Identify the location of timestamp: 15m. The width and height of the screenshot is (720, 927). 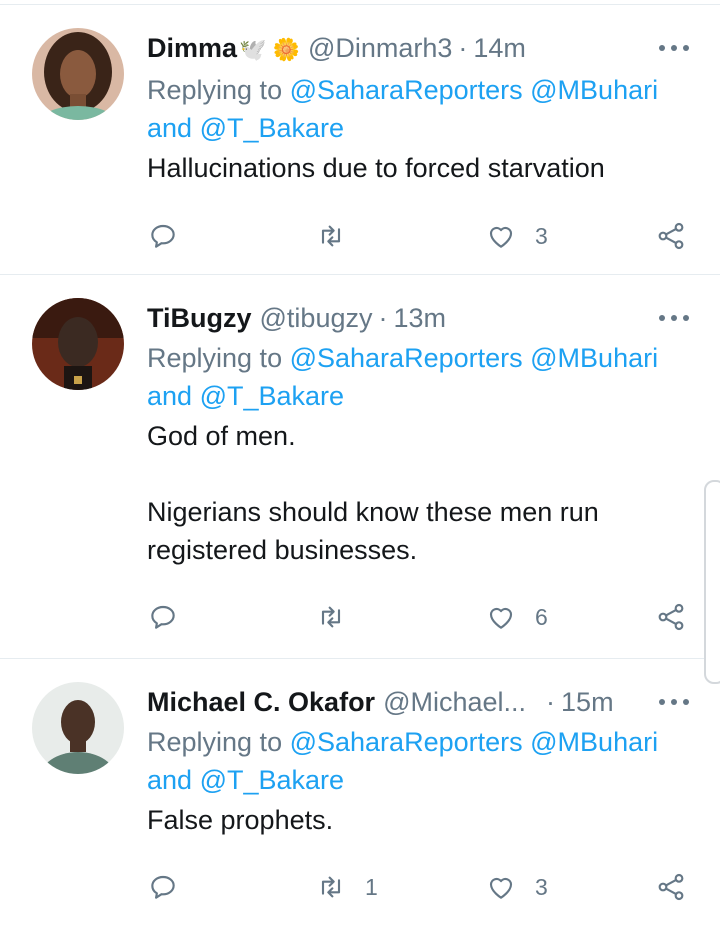
(587, 702).